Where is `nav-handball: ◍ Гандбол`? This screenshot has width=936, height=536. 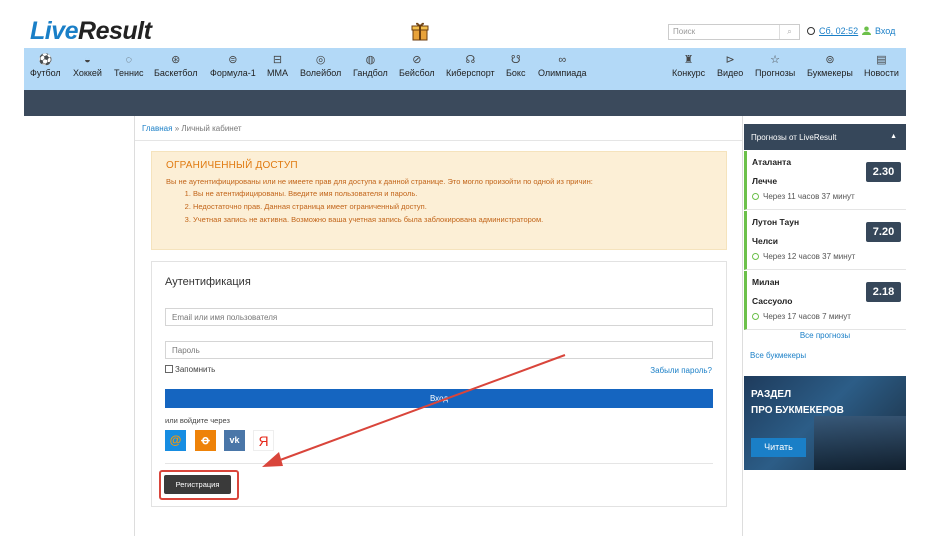 nav-handball: ◍ Гандбол is located at coordinates (370, 66).